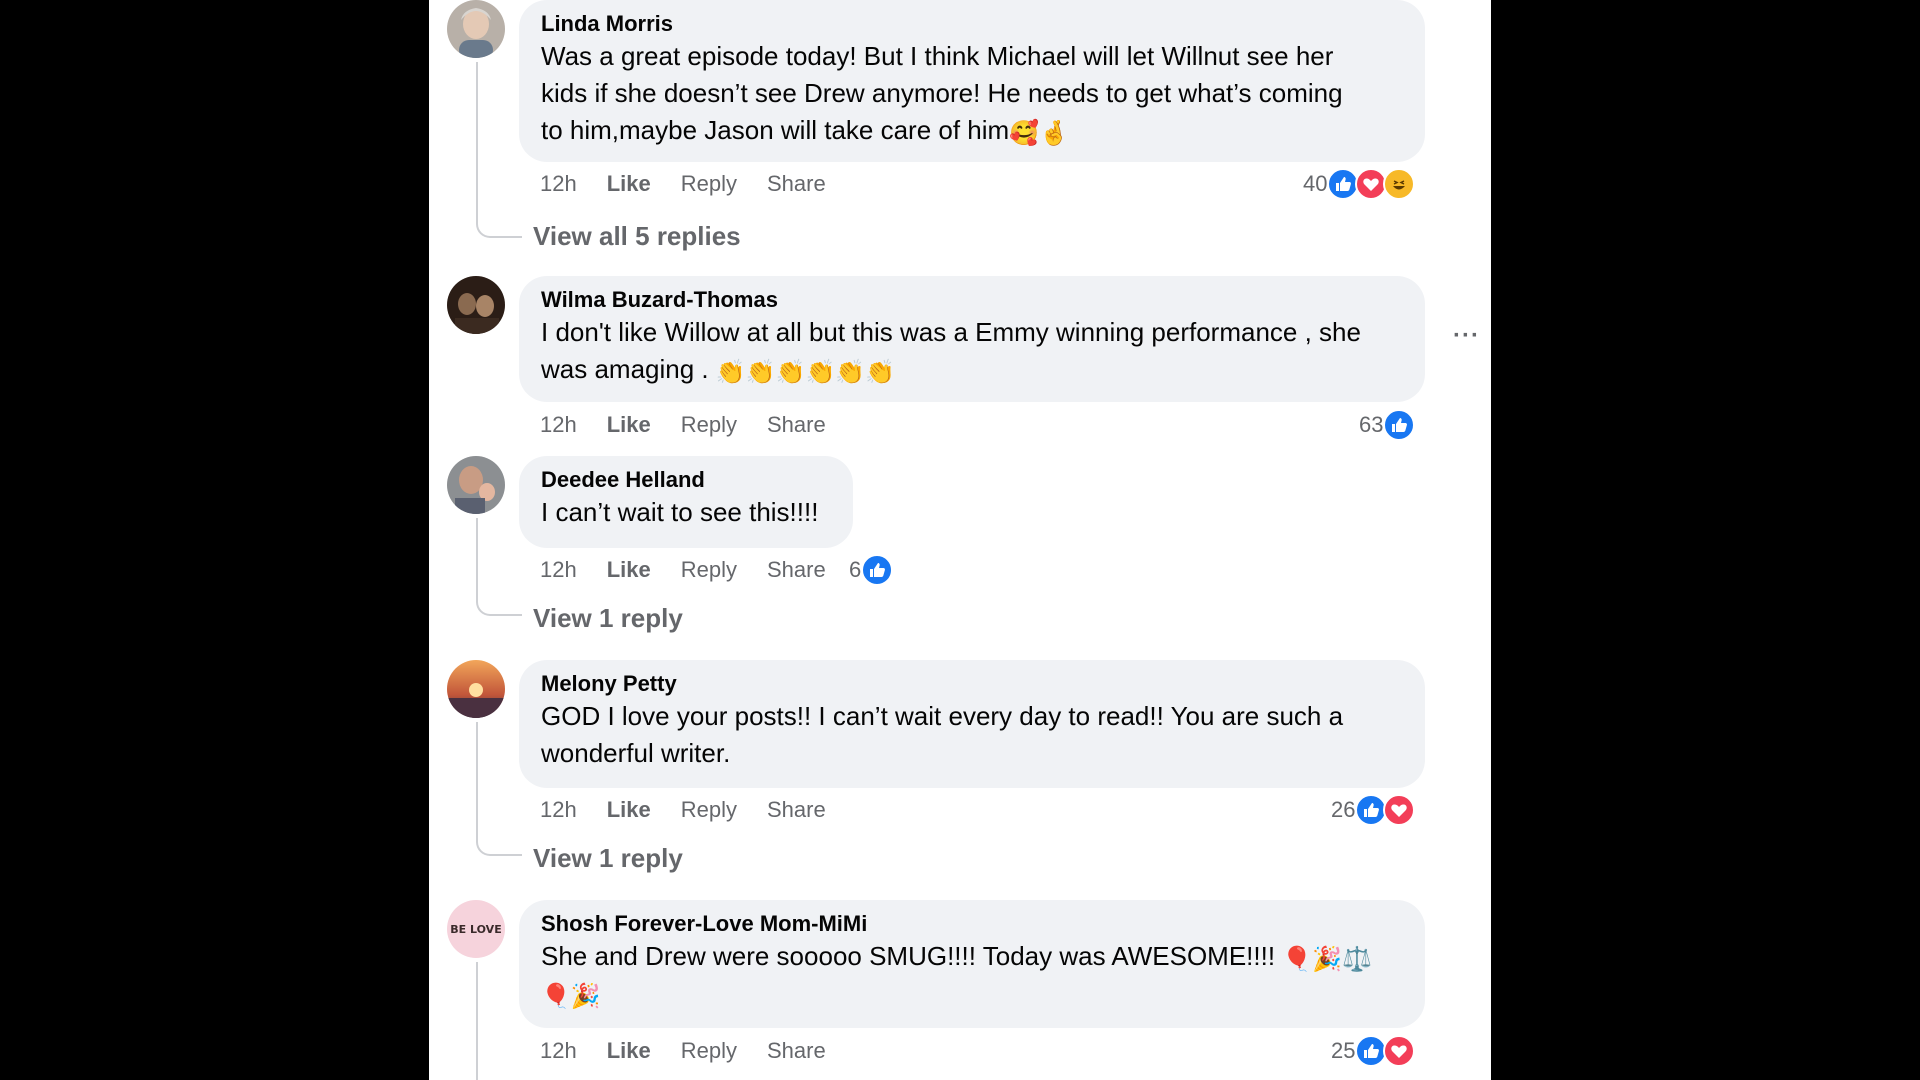 The width and height of the screenshot is (1920, 1080). I want to click on reaction-summary: 63, so click(1387, 425).